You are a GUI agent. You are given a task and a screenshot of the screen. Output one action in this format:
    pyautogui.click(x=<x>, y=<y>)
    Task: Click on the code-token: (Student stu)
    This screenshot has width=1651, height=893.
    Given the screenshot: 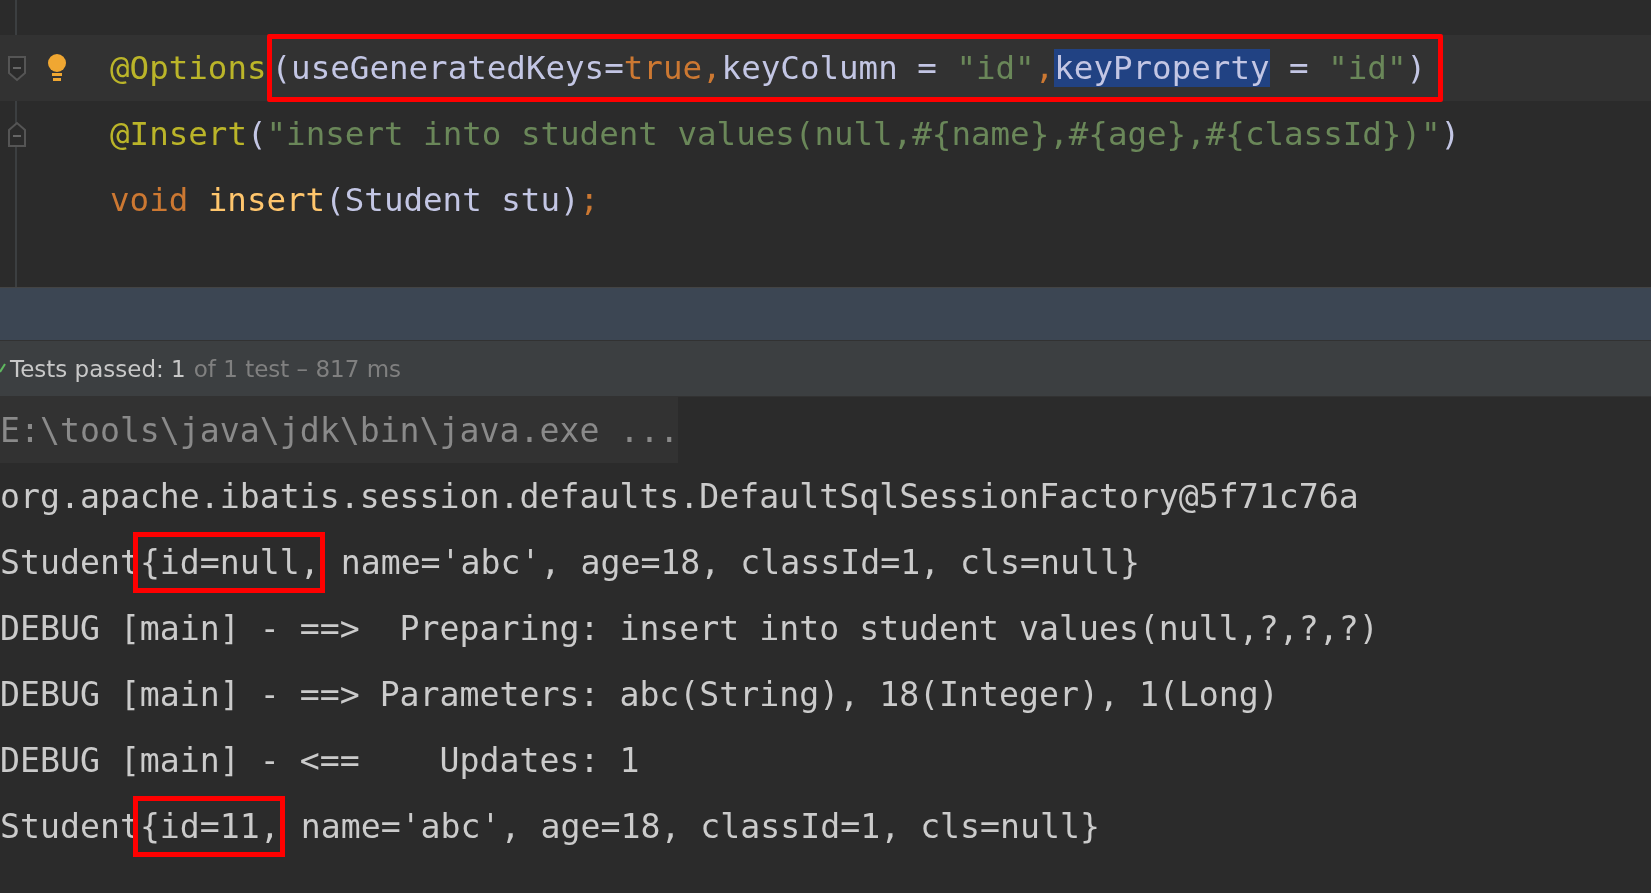 What is the action you would take?
    pyautogui.click(x=452, y=200)
    